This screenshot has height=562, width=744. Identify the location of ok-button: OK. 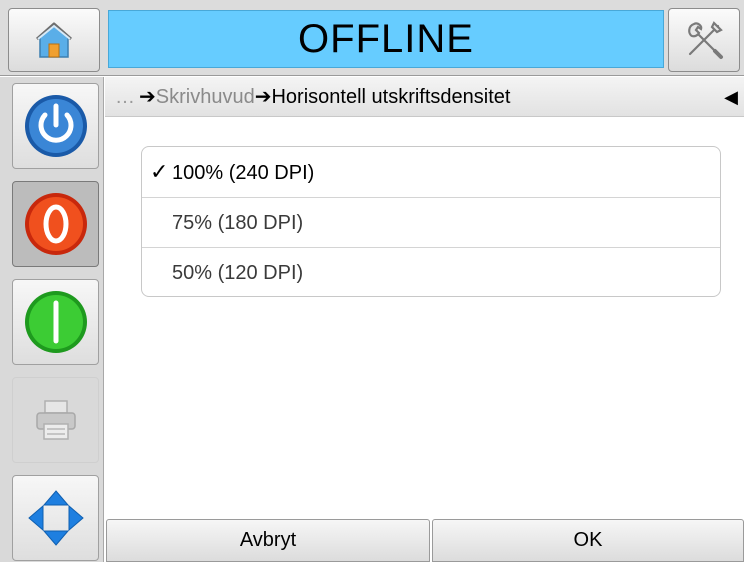
(588, 540).